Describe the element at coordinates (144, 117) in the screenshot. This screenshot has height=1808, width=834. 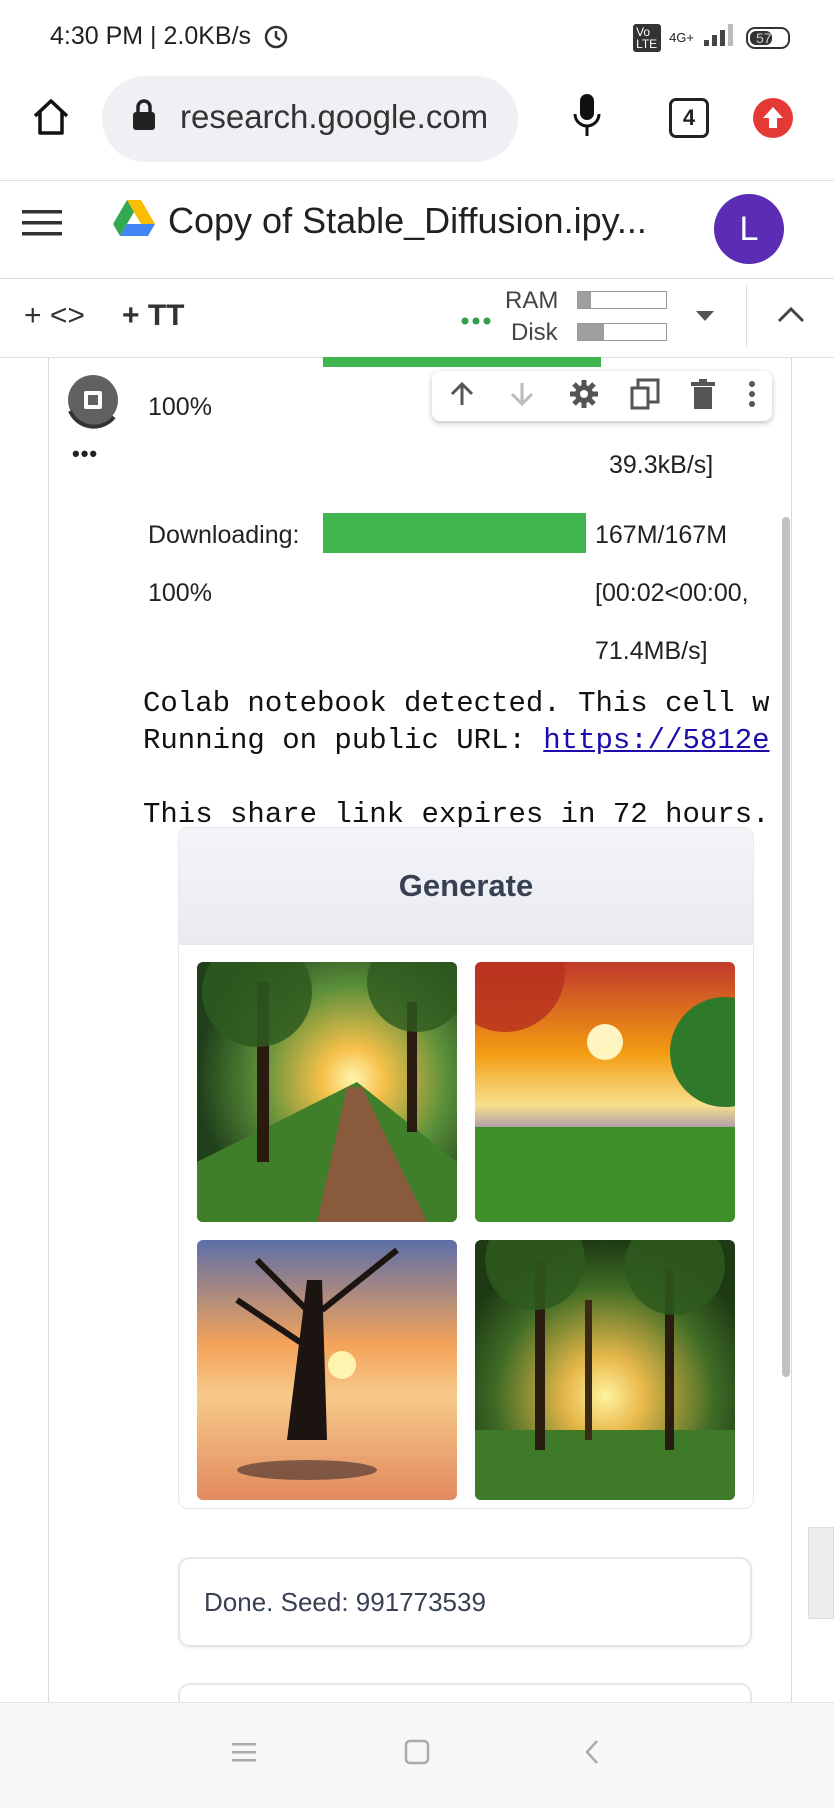
I see `lock-icon` at that location.